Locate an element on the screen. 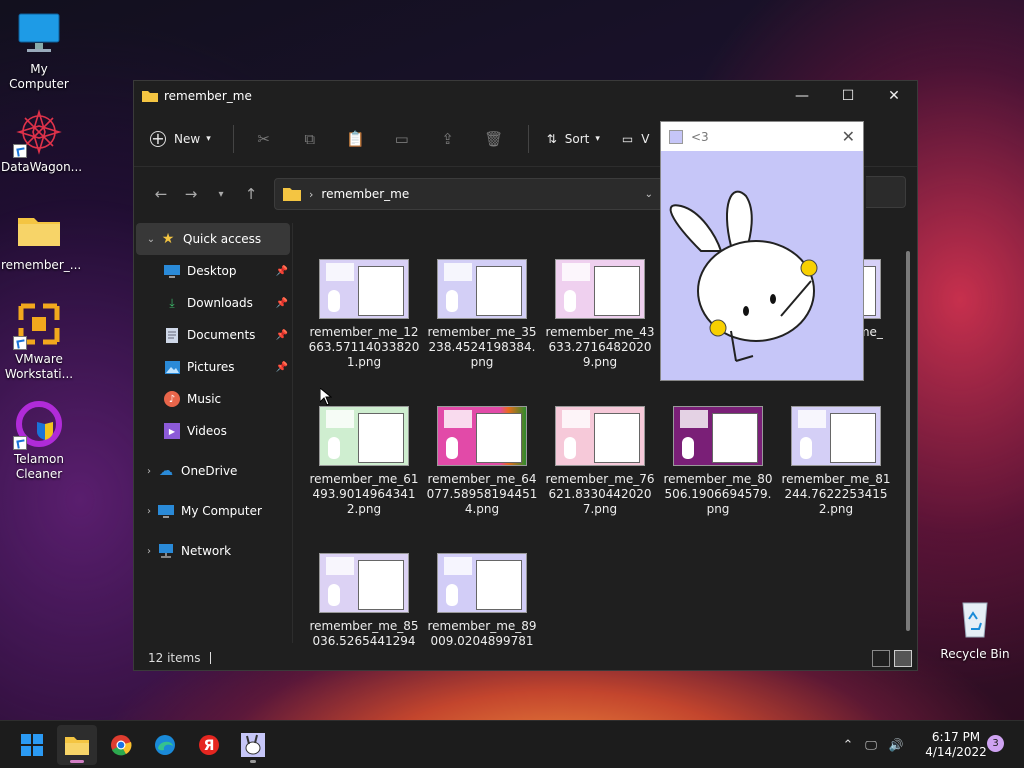 The image size is (1024, 768). file-item: remember_me_61493.90149643412.png is located at coordinates (364, 461).